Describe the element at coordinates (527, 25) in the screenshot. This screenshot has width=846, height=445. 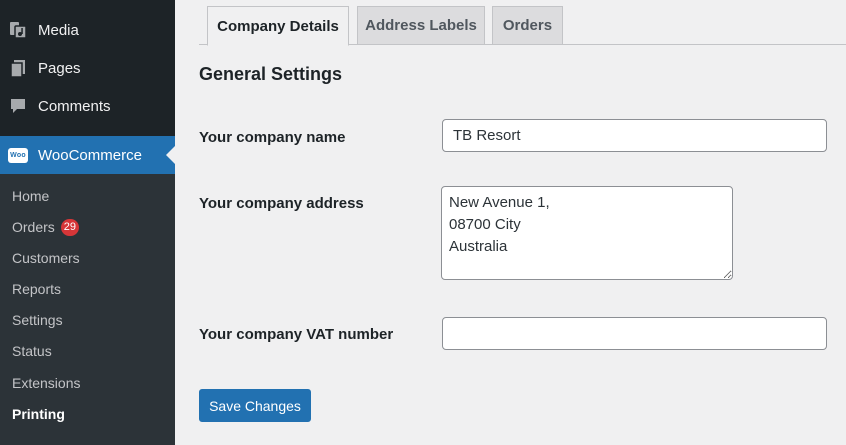
I see `tab-orders: Orders` at that location.